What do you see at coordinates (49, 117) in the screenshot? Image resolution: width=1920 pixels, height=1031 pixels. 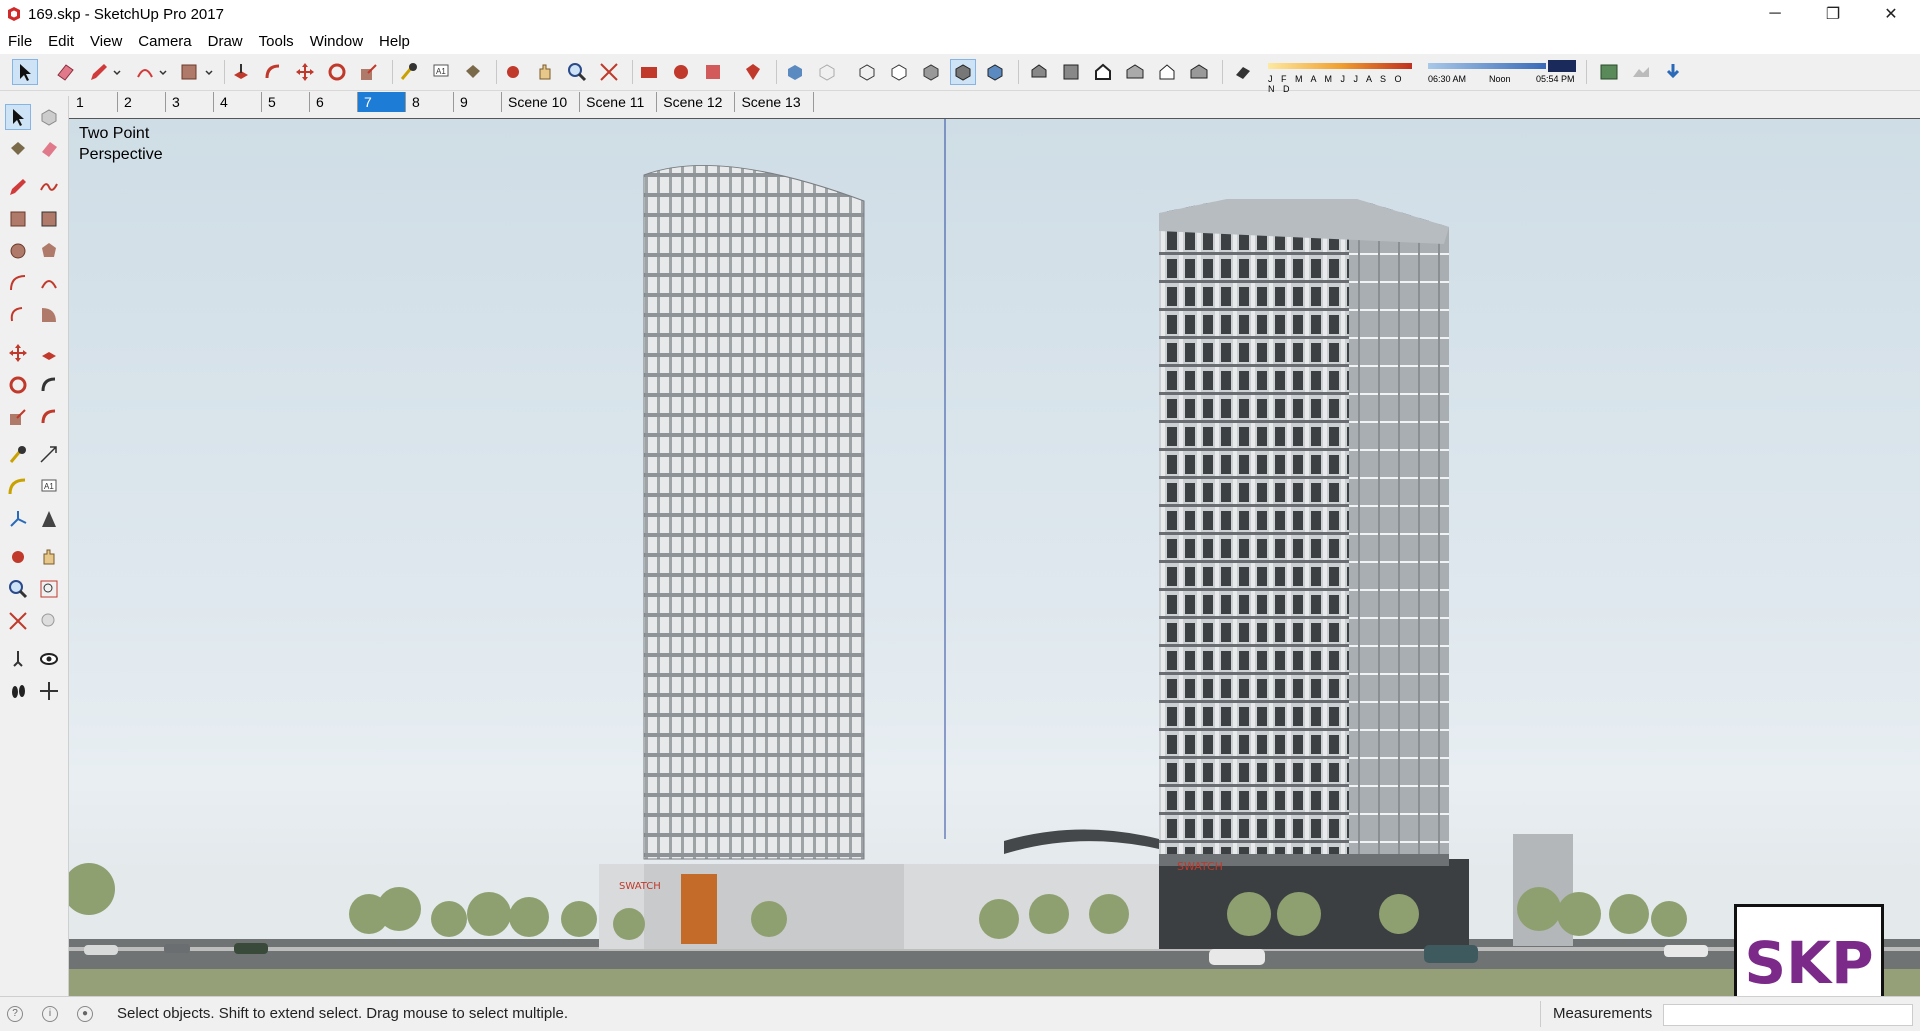 I see `make-component-icon` at bounding box center [49, 117].